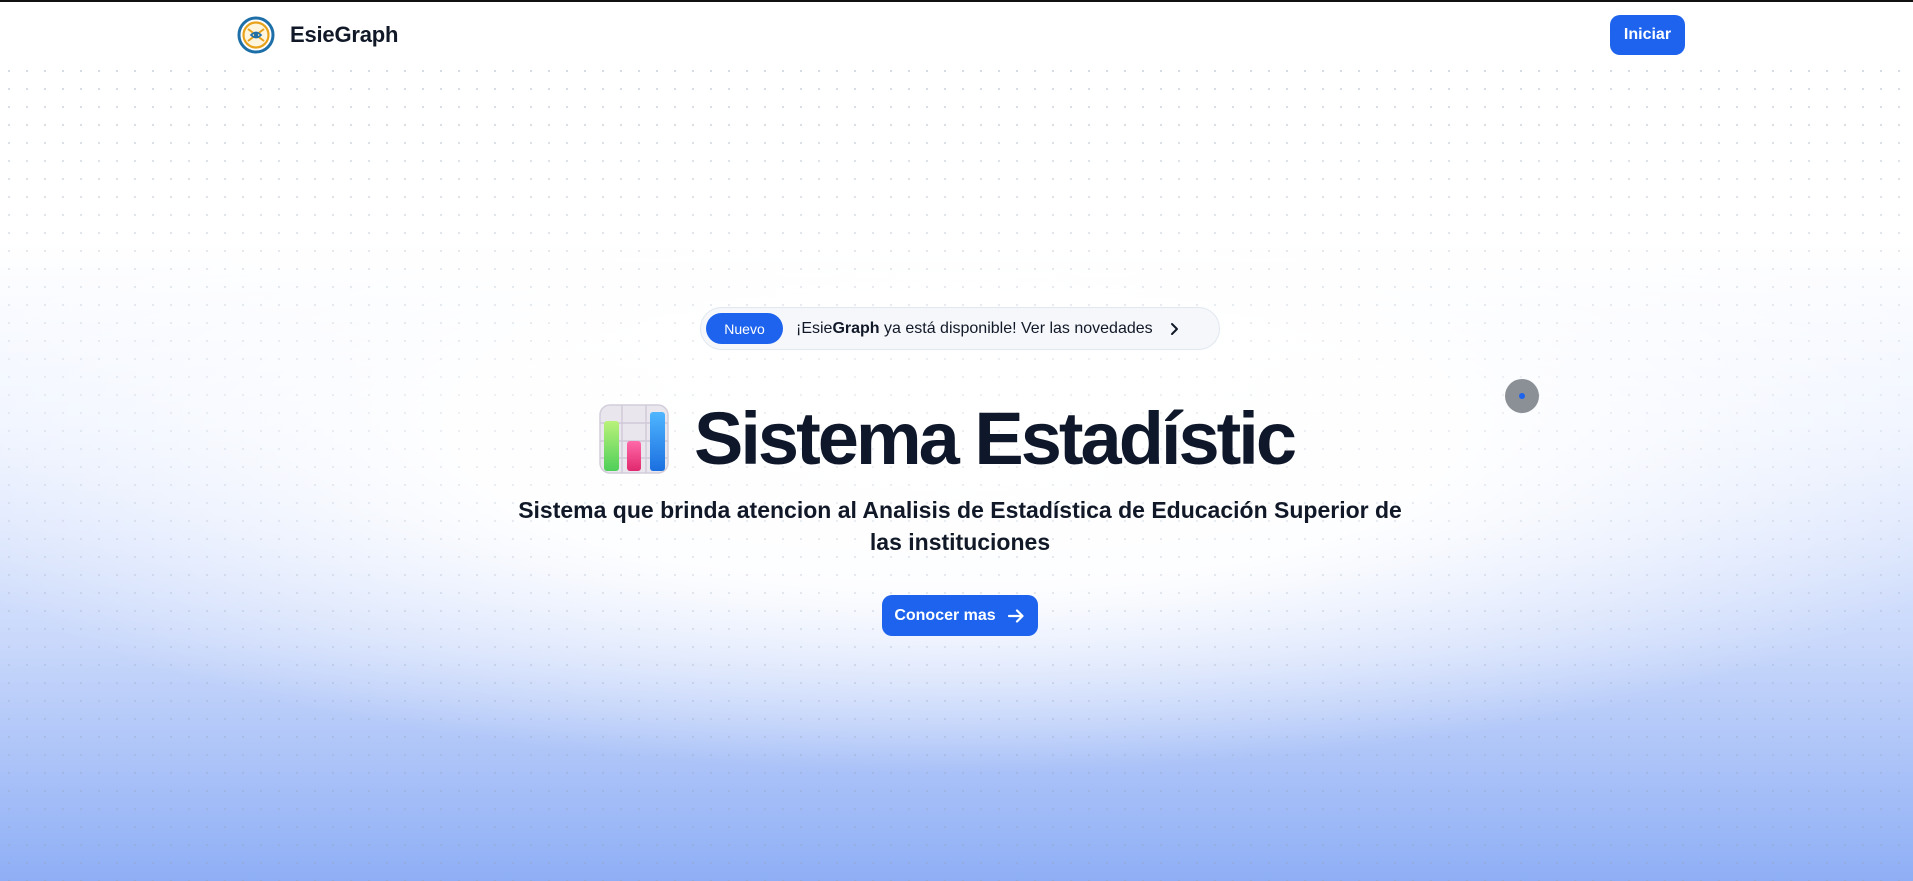  I want to click on floating-indicator-dot, so click(1522, 396).